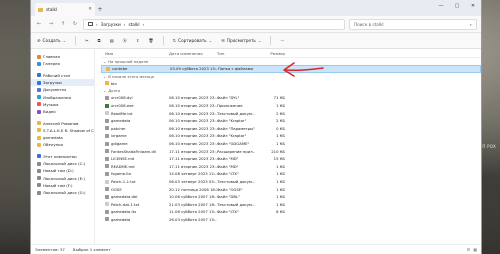 The image size is (500, 254). I want to click on selected-count: Выбран 1 элемент, so click(91, 249).